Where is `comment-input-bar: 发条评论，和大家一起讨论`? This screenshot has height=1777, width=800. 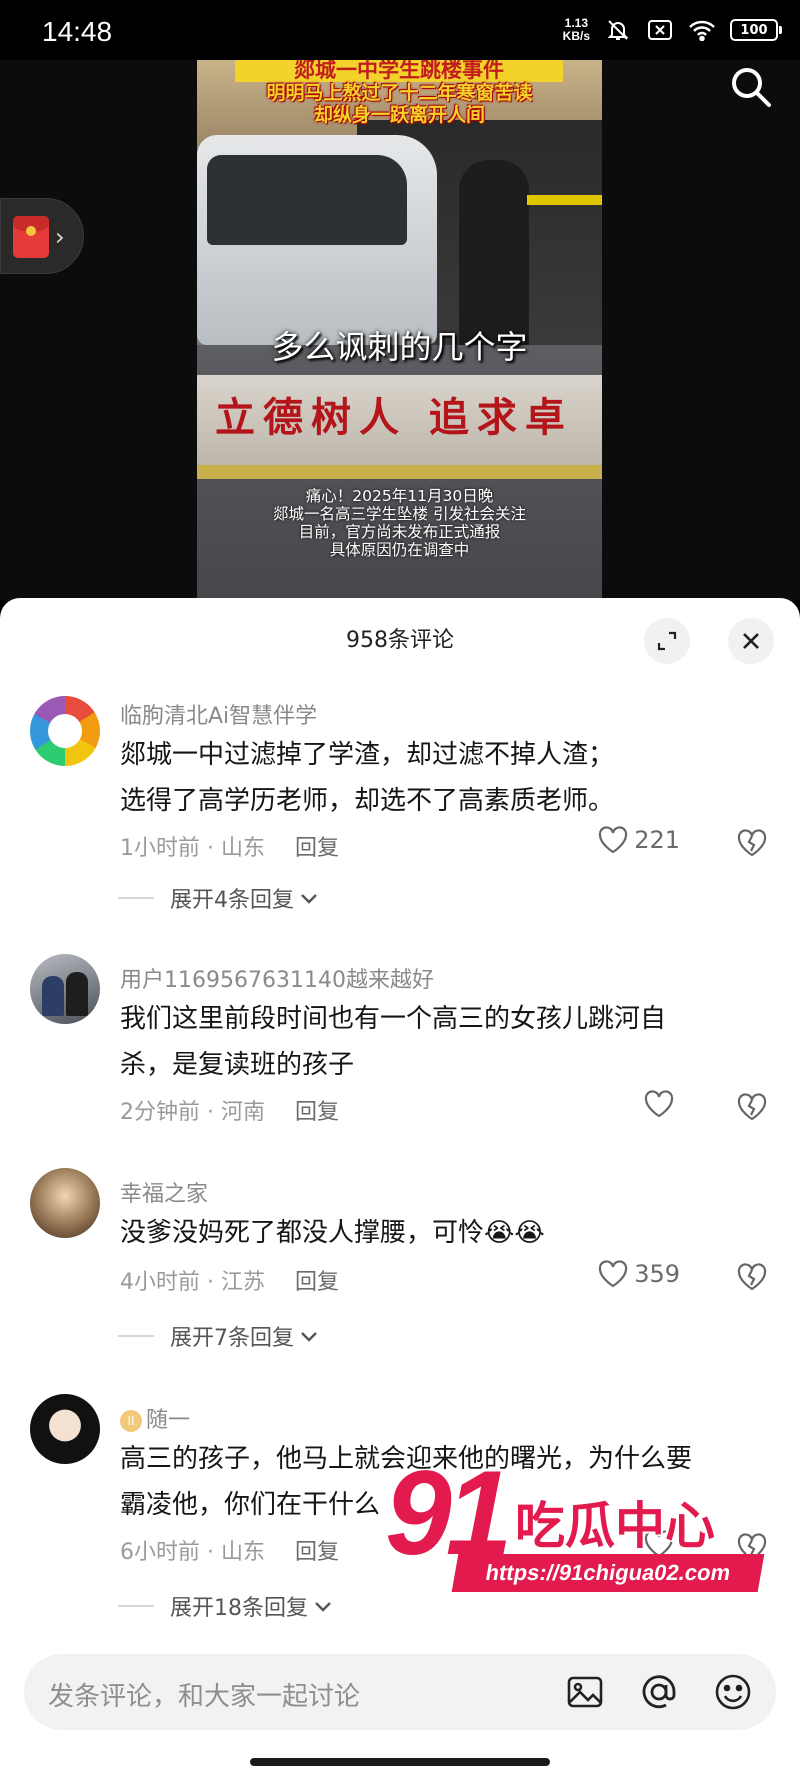
comment-input-bar: 发条评论，和大家一起讨论 is located at coordinates (400, 1692).